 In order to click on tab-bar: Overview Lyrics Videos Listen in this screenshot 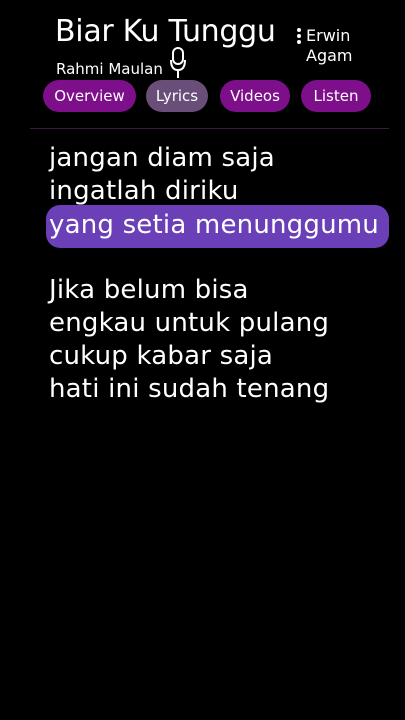, I will do `click(202, 97)`.